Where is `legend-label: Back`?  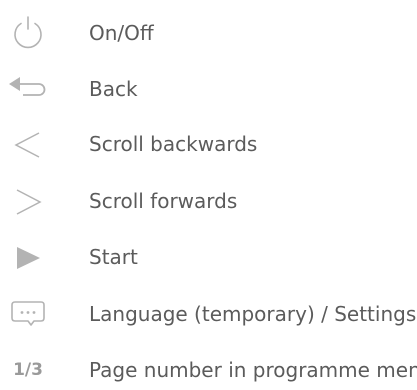 legend-label: Back is located at coordinates (113, 89).